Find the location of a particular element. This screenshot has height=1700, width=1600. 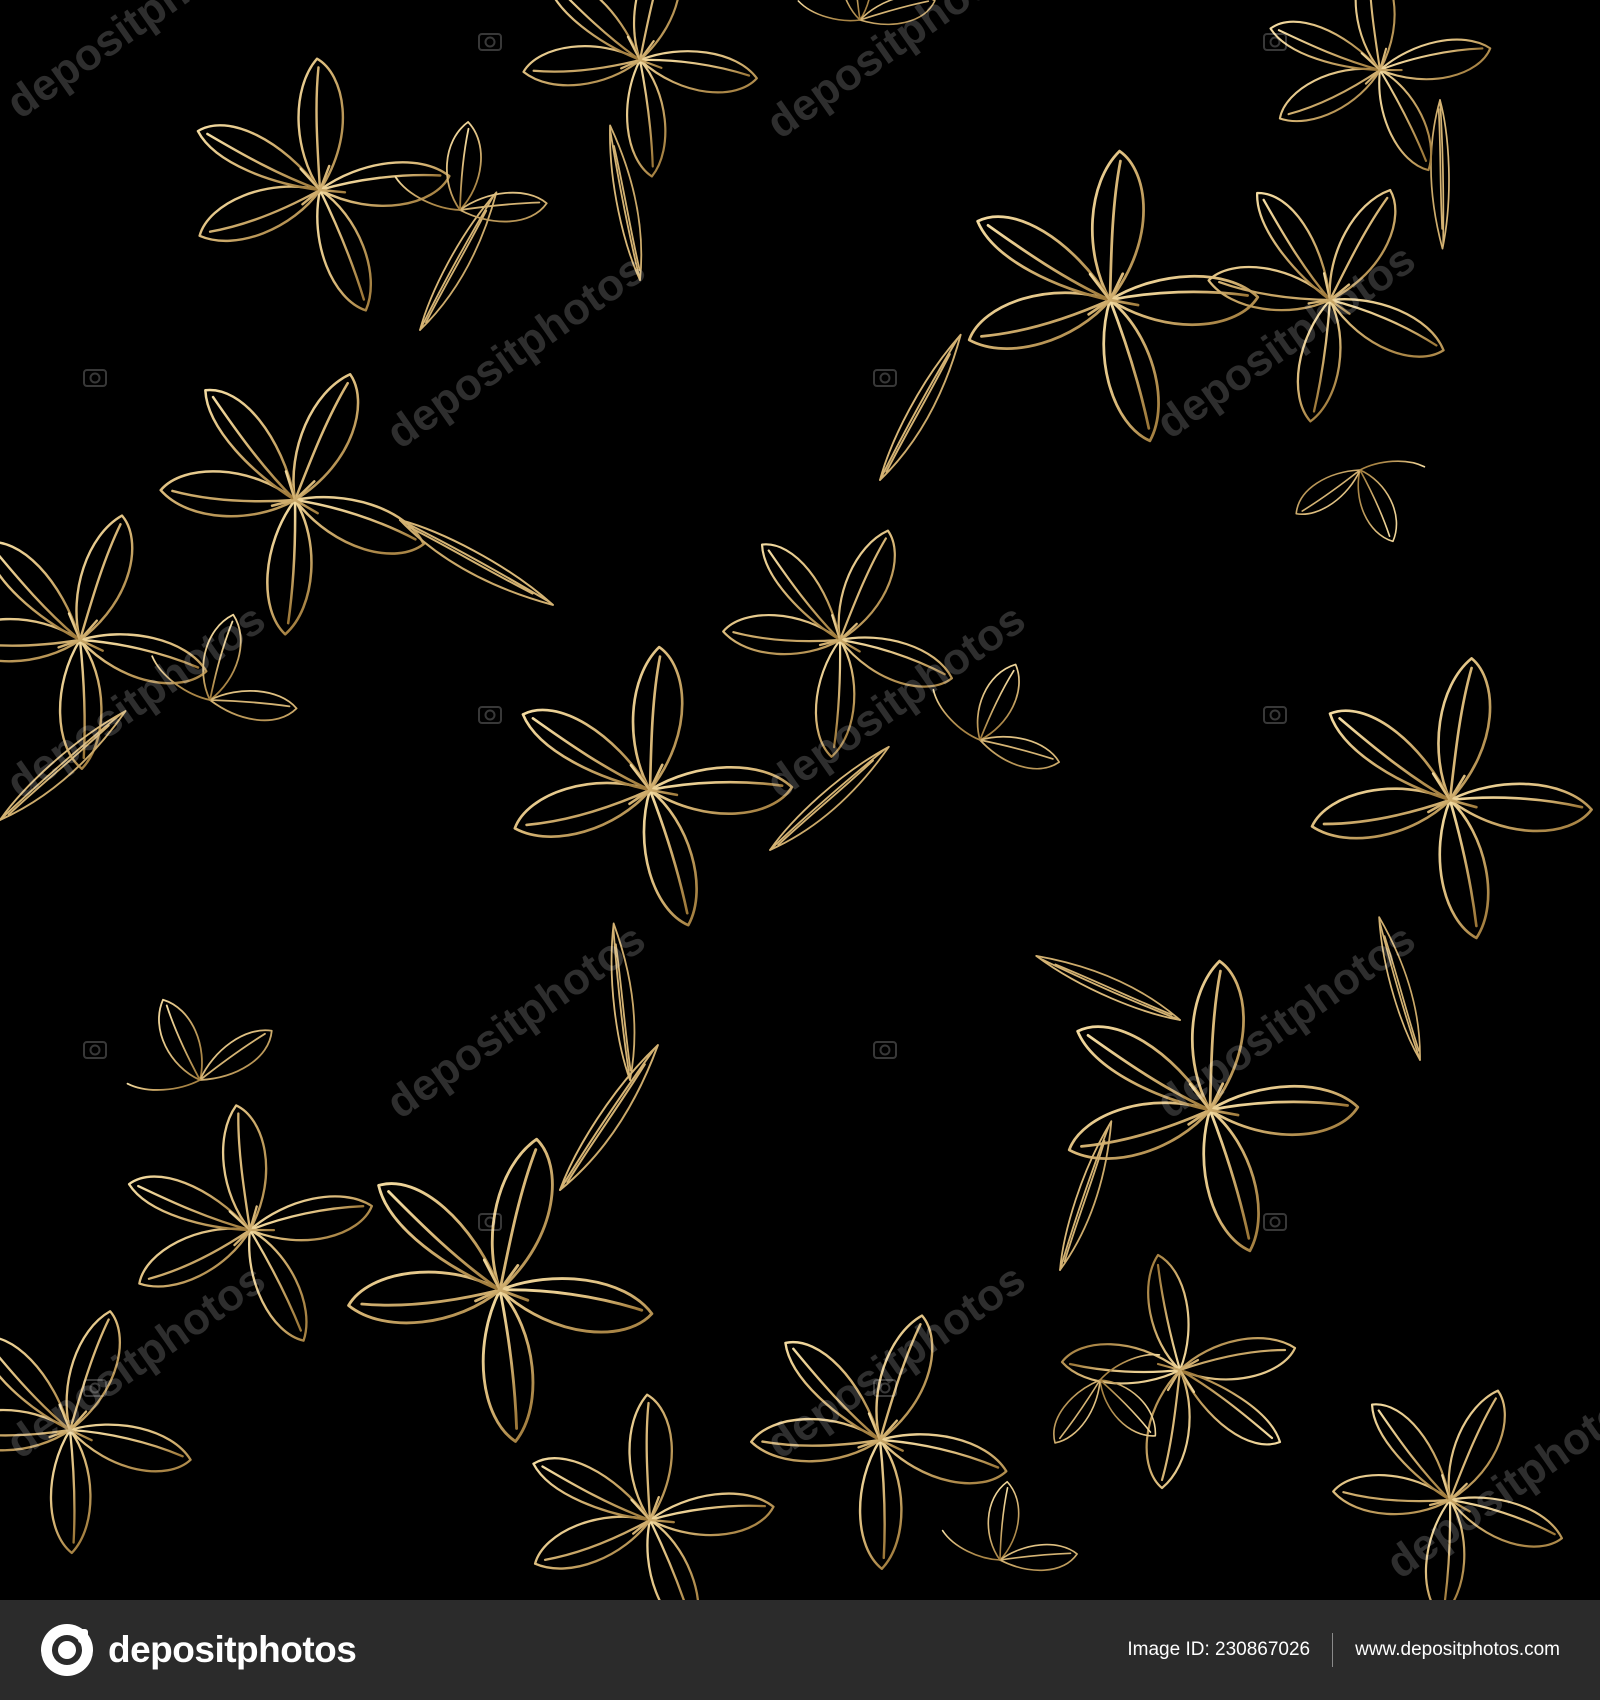

footer-divider is located at coordinates (1333, 1650).